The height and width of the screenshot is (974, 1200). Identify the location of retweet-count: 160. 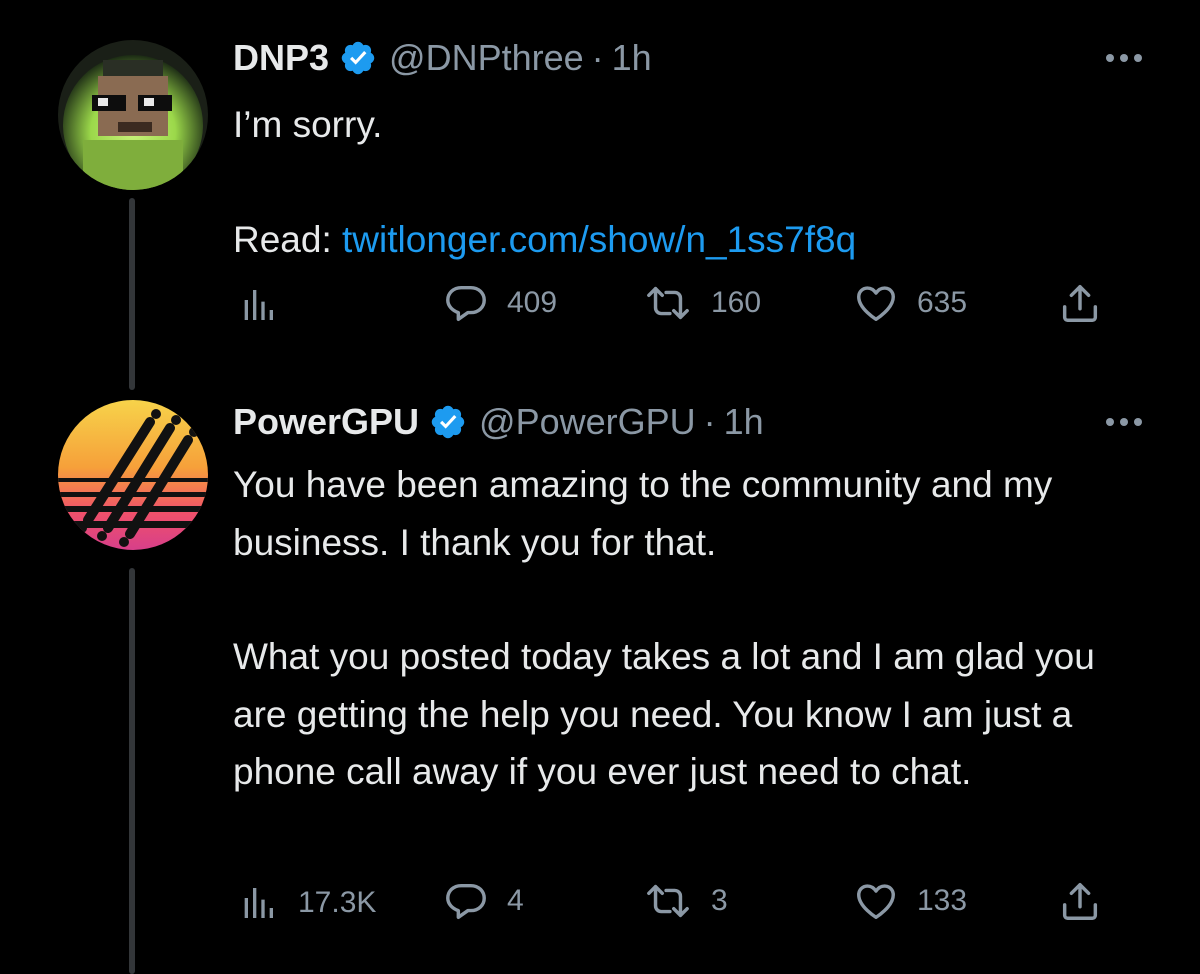
(736, 302).